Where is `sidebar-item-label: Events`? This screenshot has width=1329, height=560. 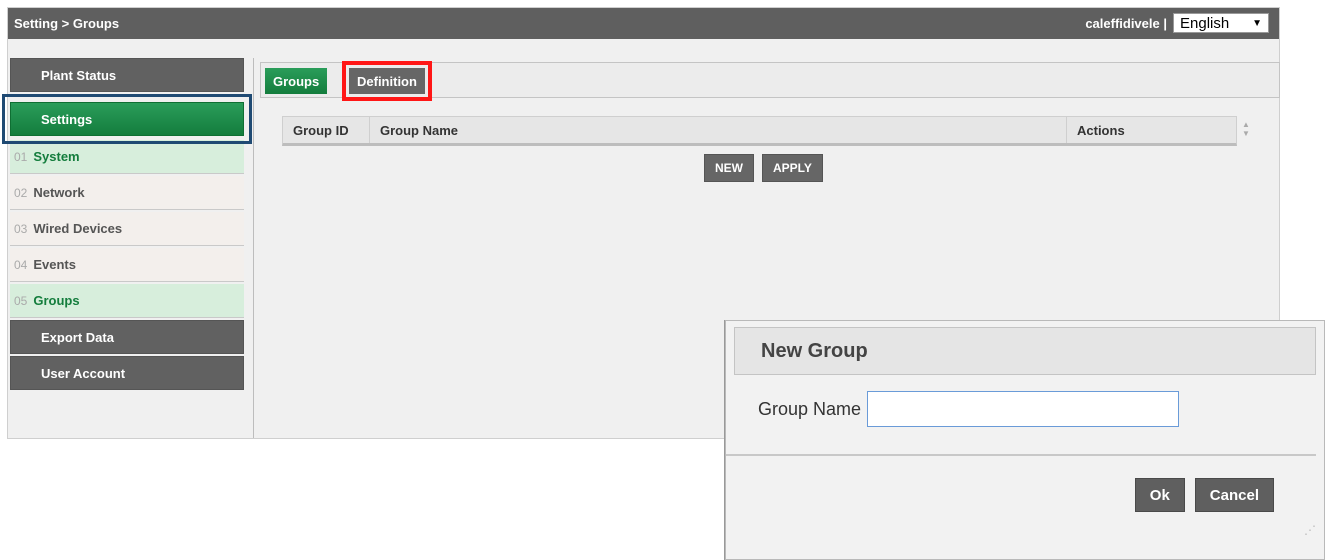
sidebar-item-label: Events is located at coordinates (54, 264).